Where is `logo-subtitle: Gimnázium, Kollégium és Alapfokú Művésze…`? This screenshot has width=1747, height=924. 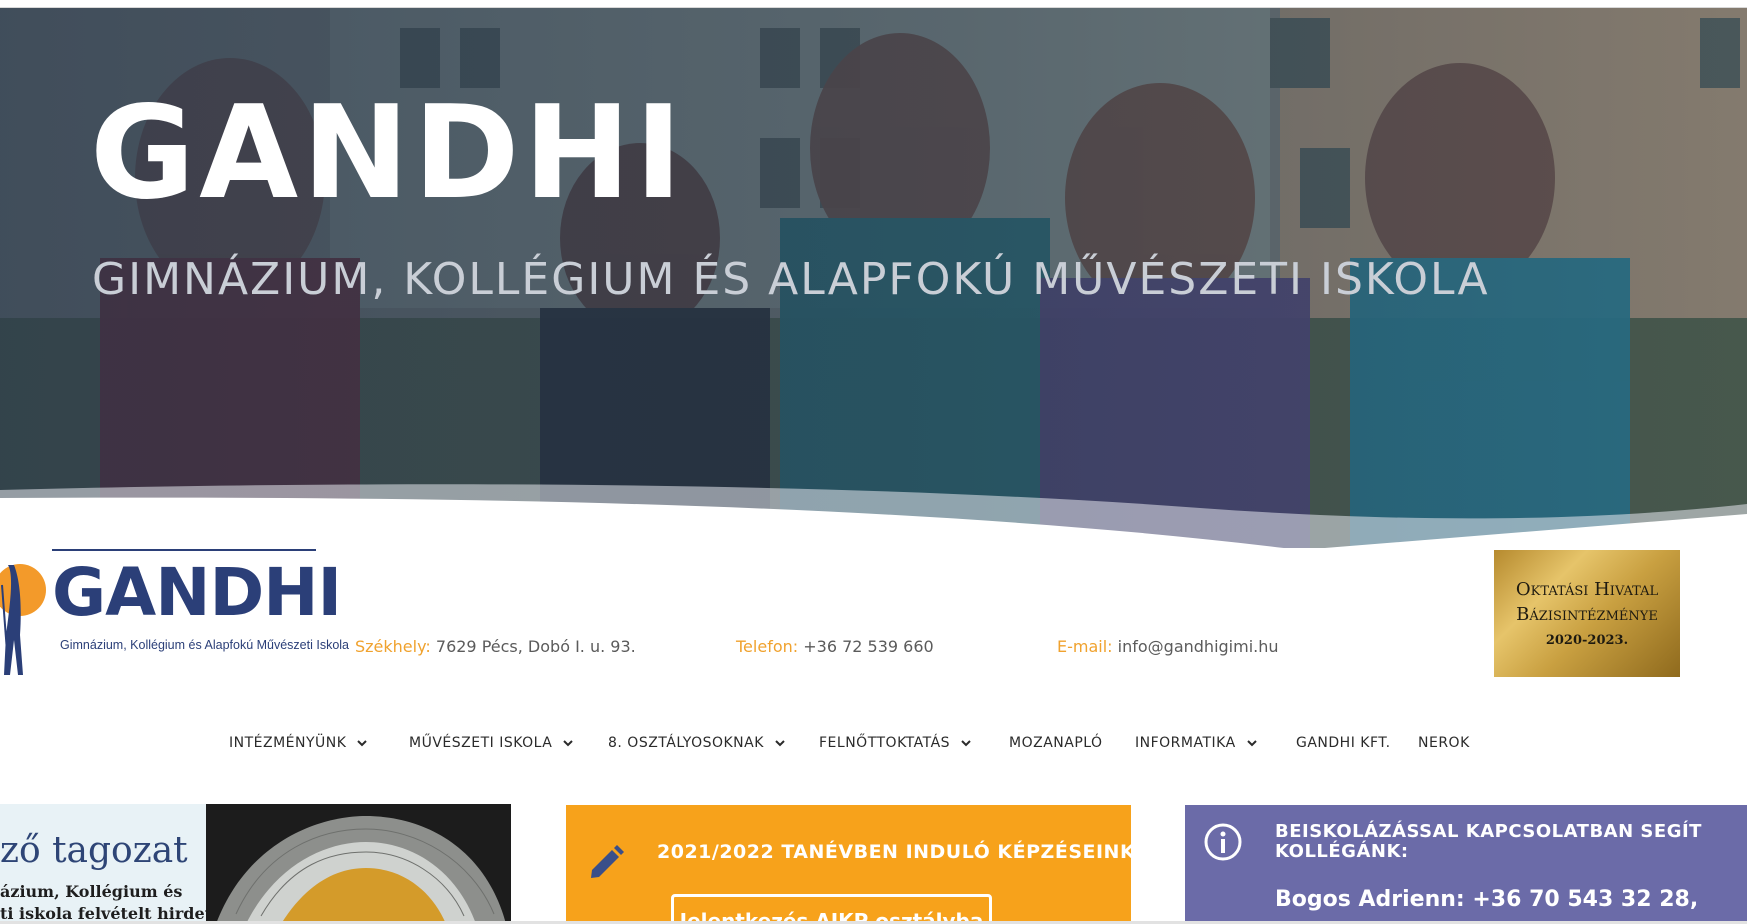
logo-subtitle: Gimnázium, Kollégium és Alapfokú Művésze… is located at coordinates (205, 645).